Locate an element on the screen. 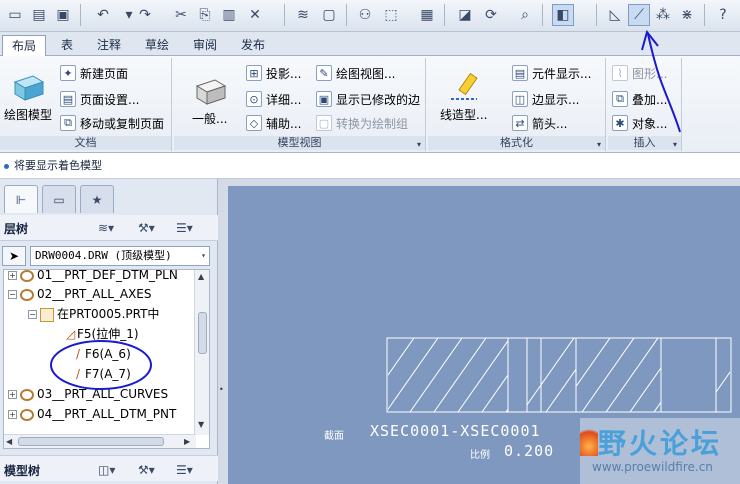 The height and width of the screenshot is (484, 740). grid-icon: ▦ is located at coordinates (427, 15).